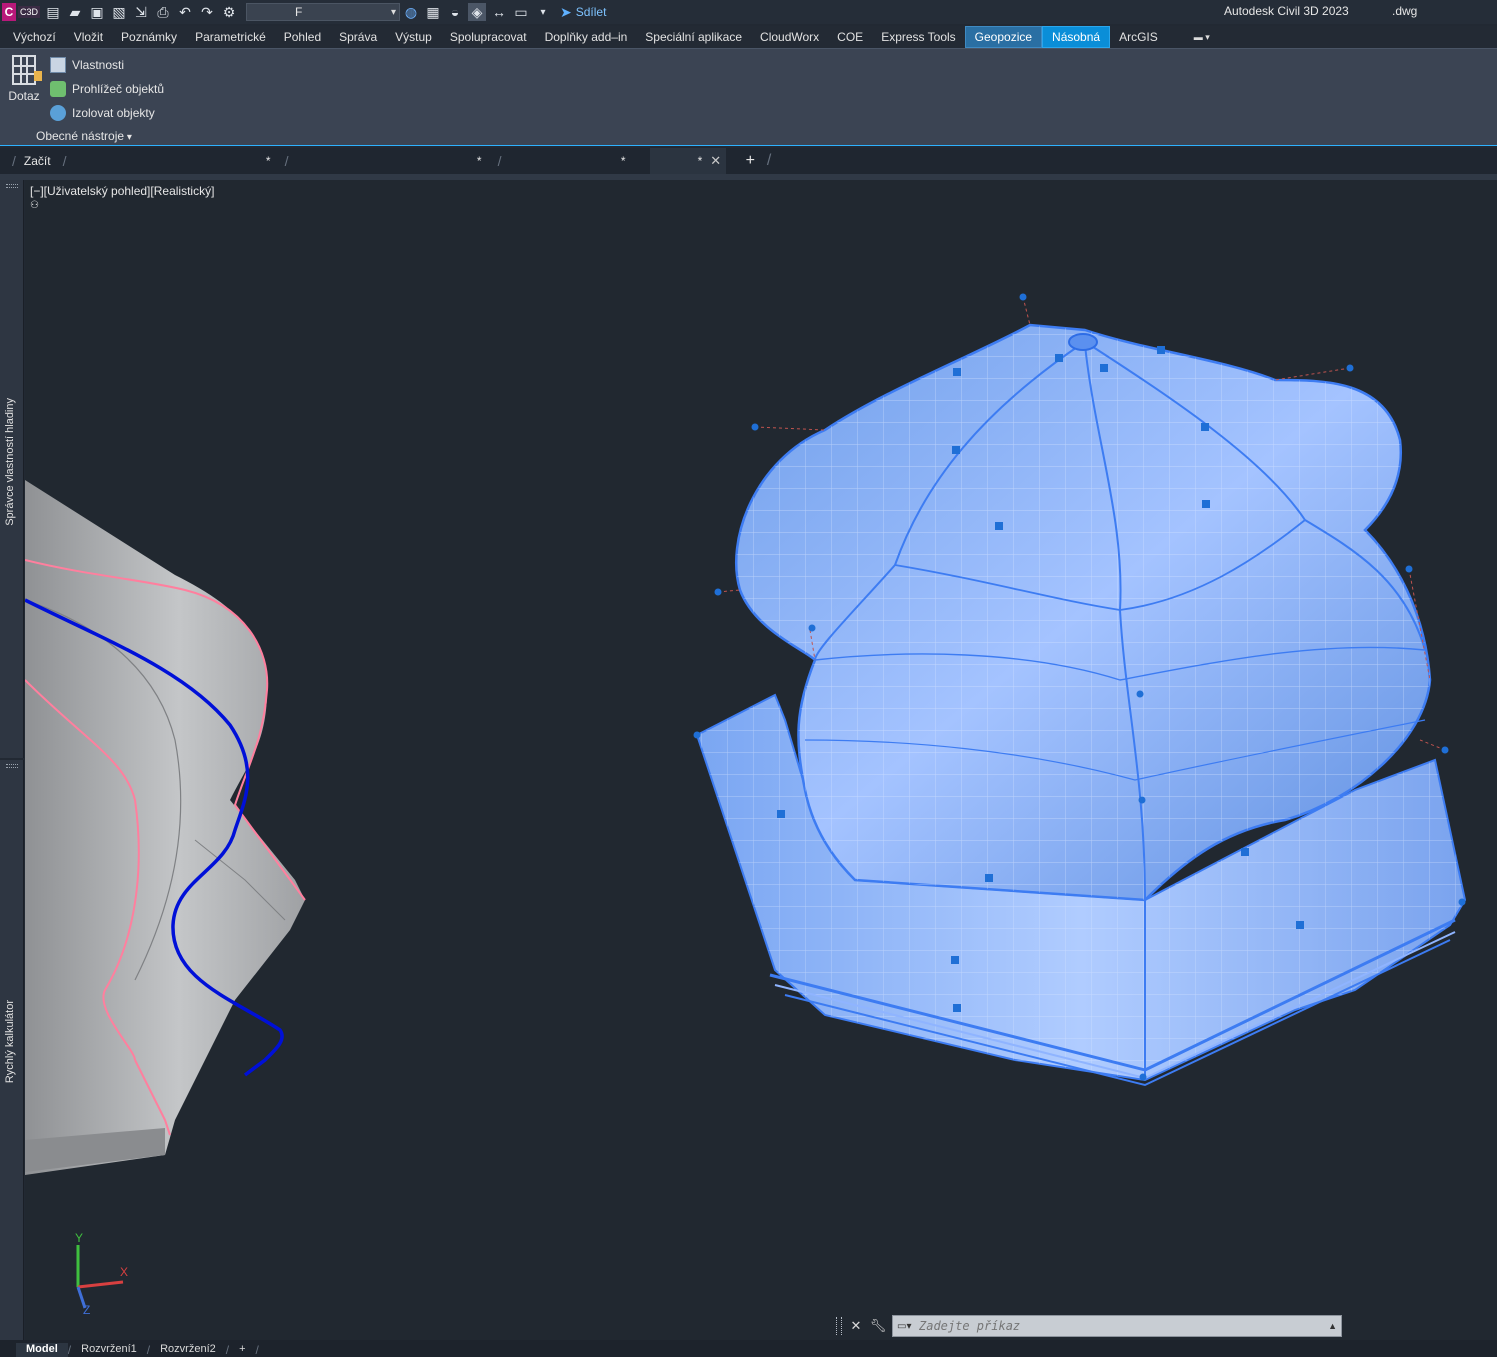 The width and height of the screenshot is (1497, 1357). I want to click on properties-label: Vlastnosti, so click(98, 65).